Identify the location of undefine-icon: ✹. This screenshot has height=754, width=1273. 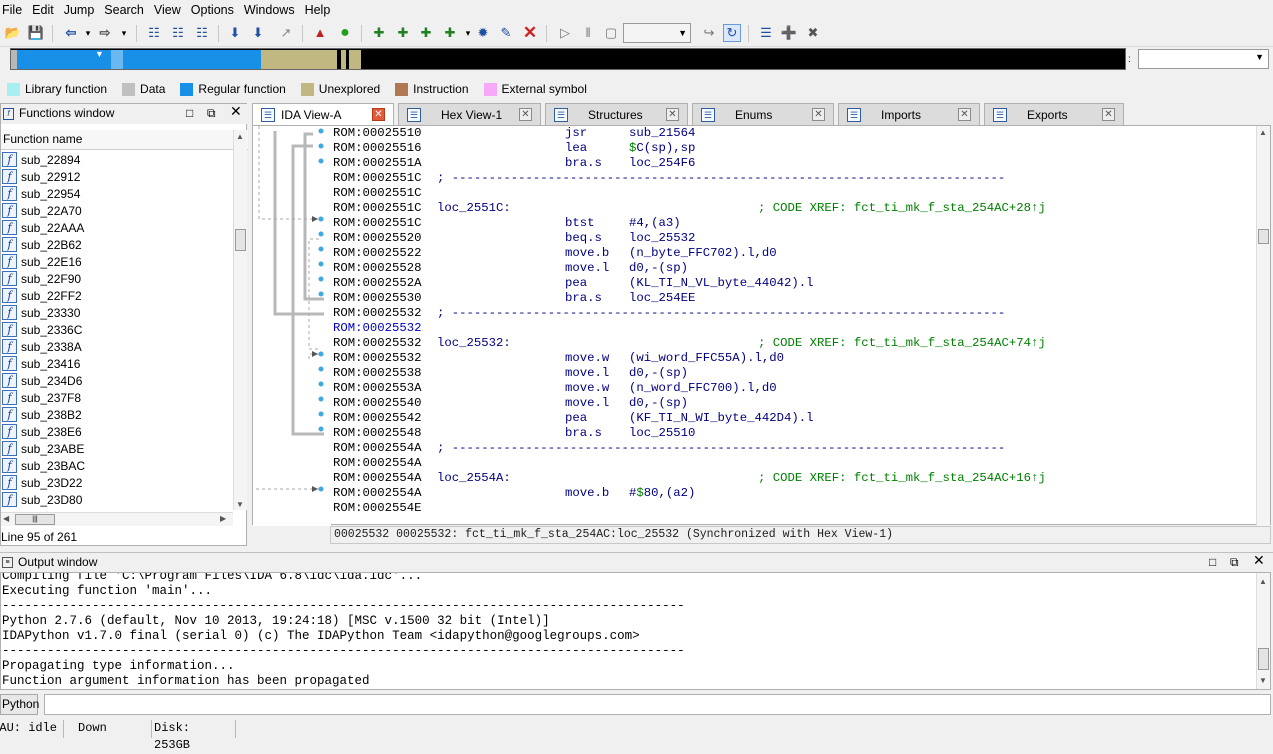
(483, 33).